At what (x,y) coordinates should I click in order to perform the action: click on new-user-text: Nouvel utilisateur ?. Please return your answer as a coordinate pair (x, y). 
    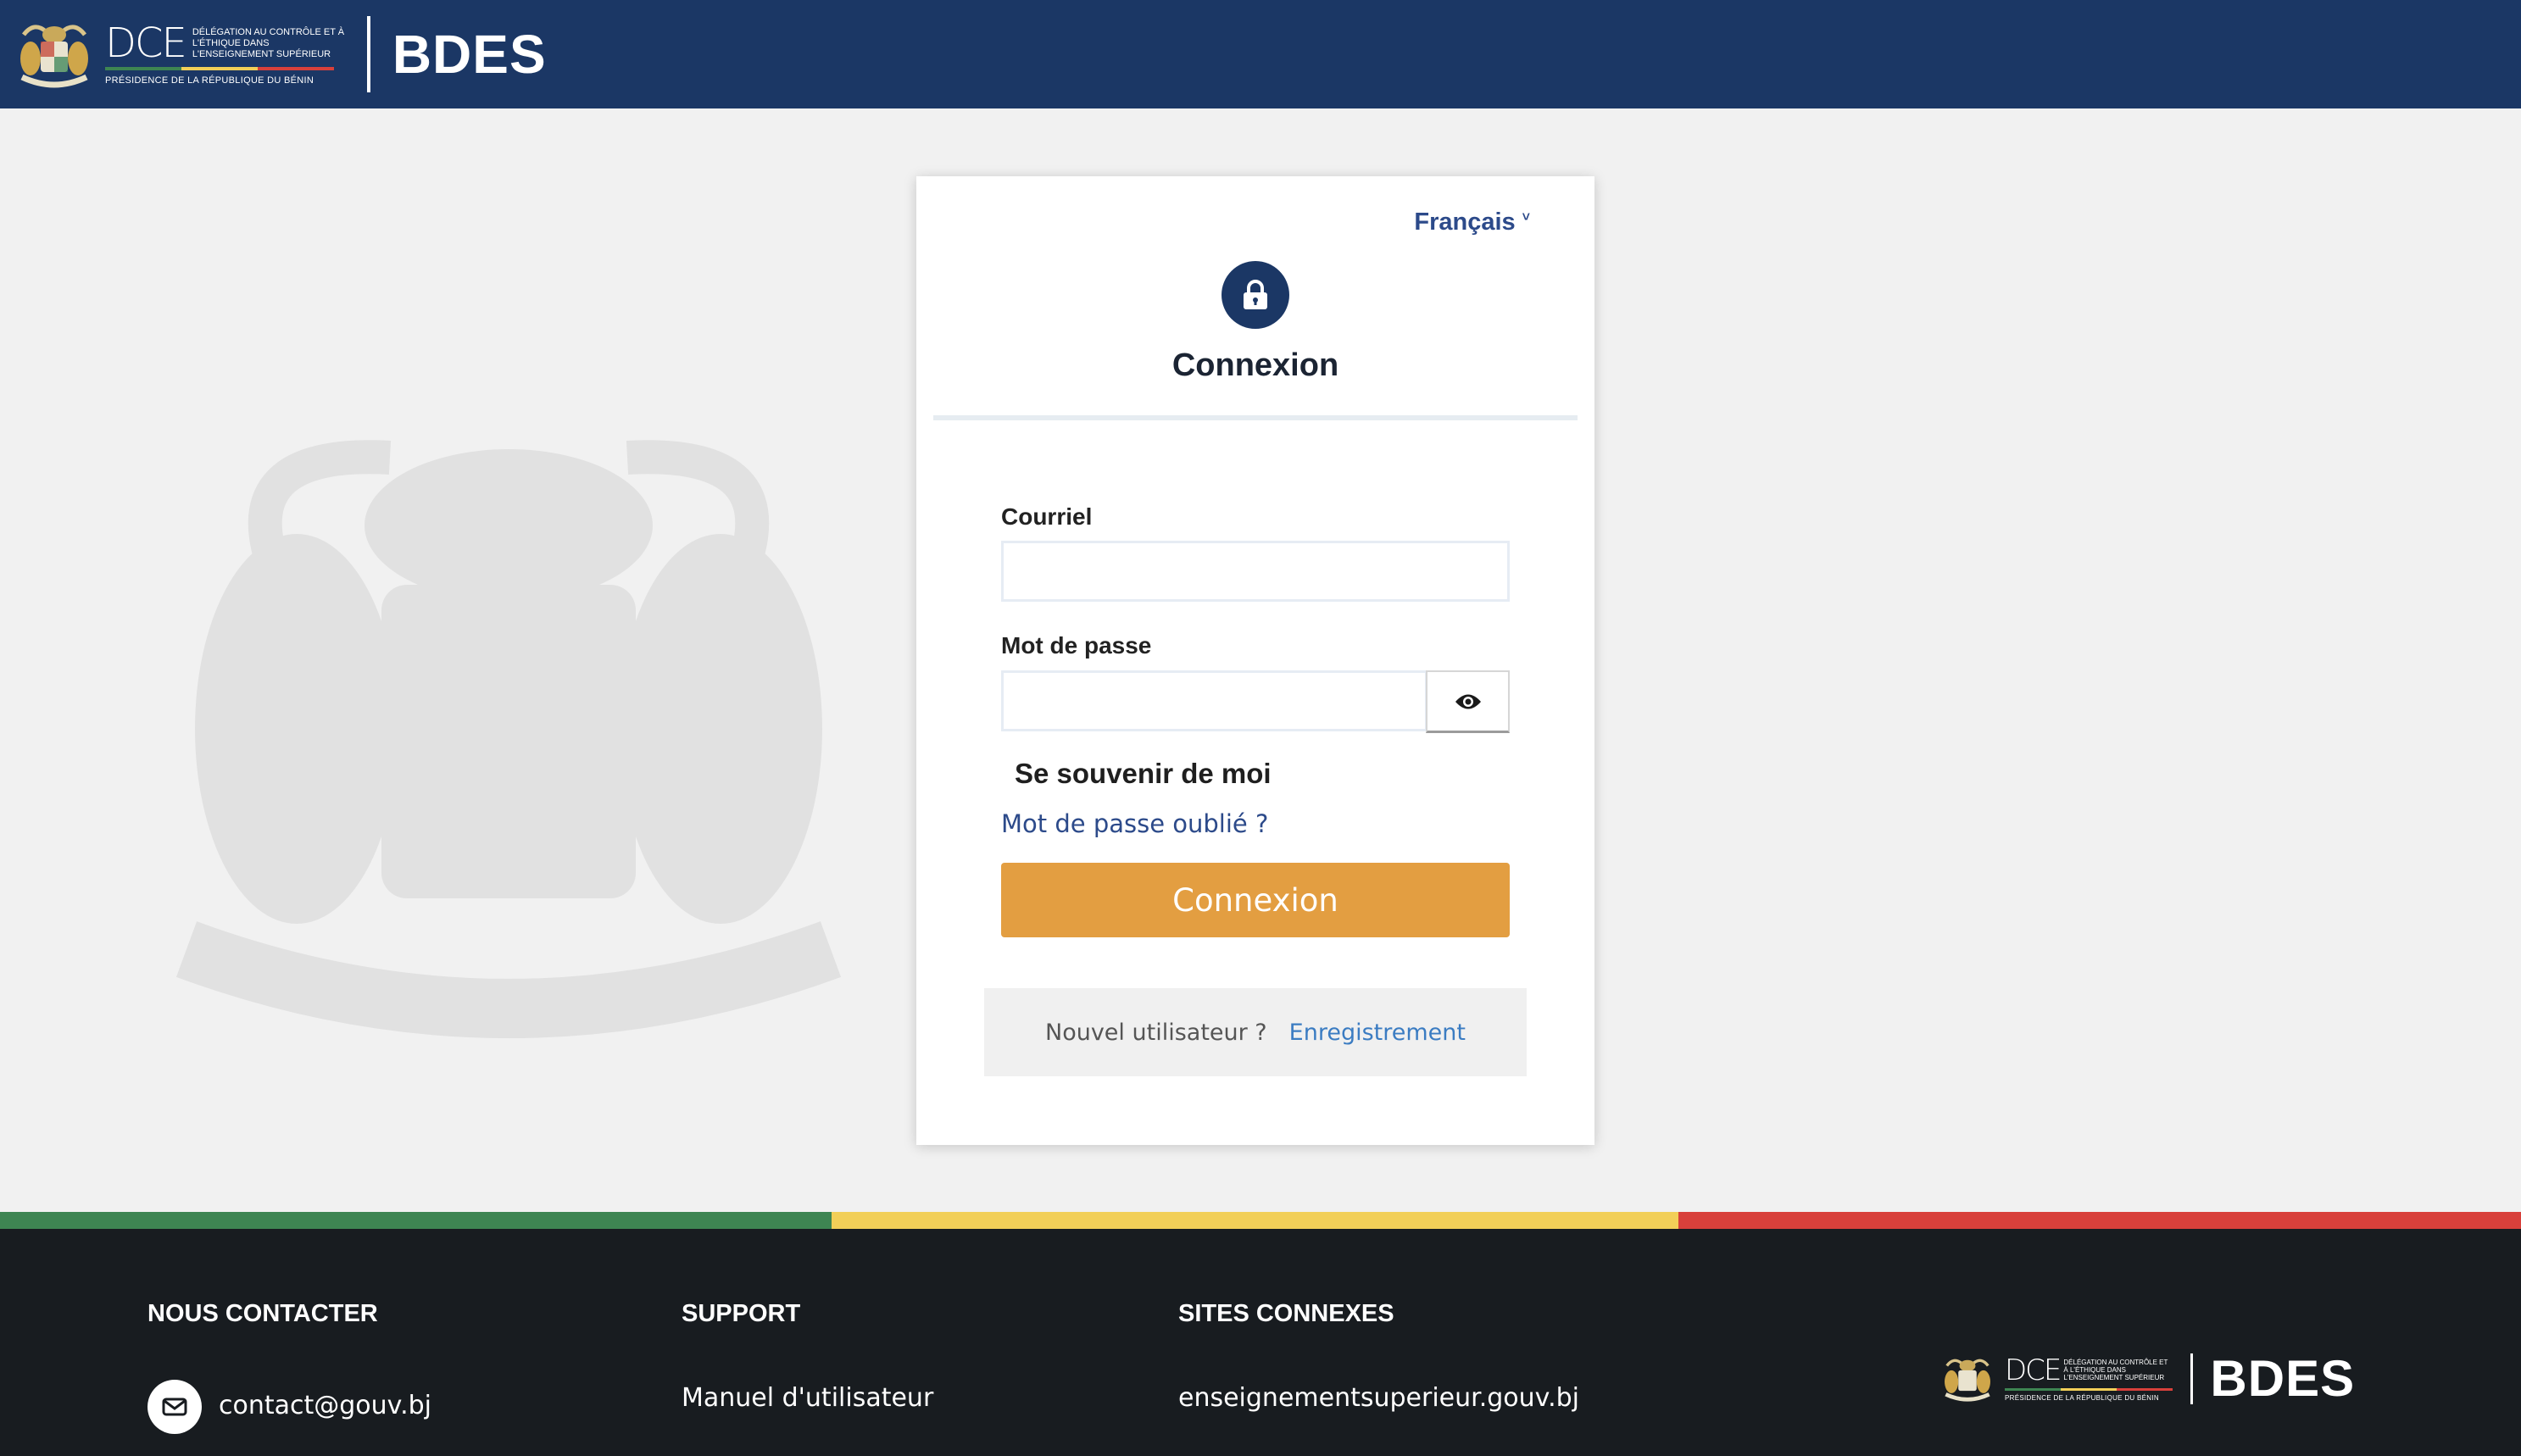
    Looking at the image, I should click on (1156, 1032).